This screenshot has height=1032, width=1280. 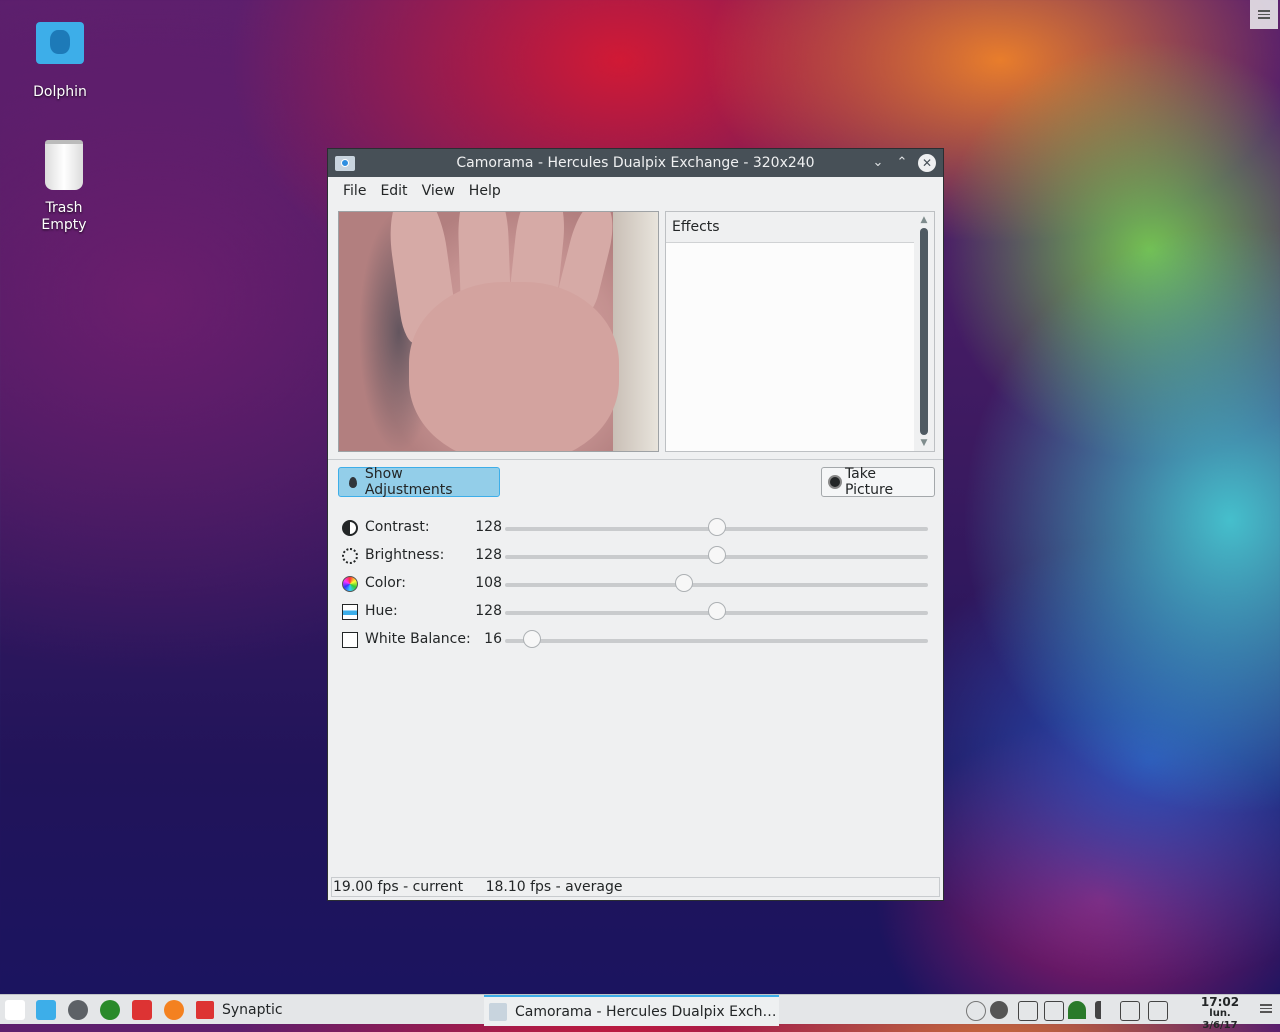 I want to click on dolphin-folder-icon, so click(x=60, y=43).